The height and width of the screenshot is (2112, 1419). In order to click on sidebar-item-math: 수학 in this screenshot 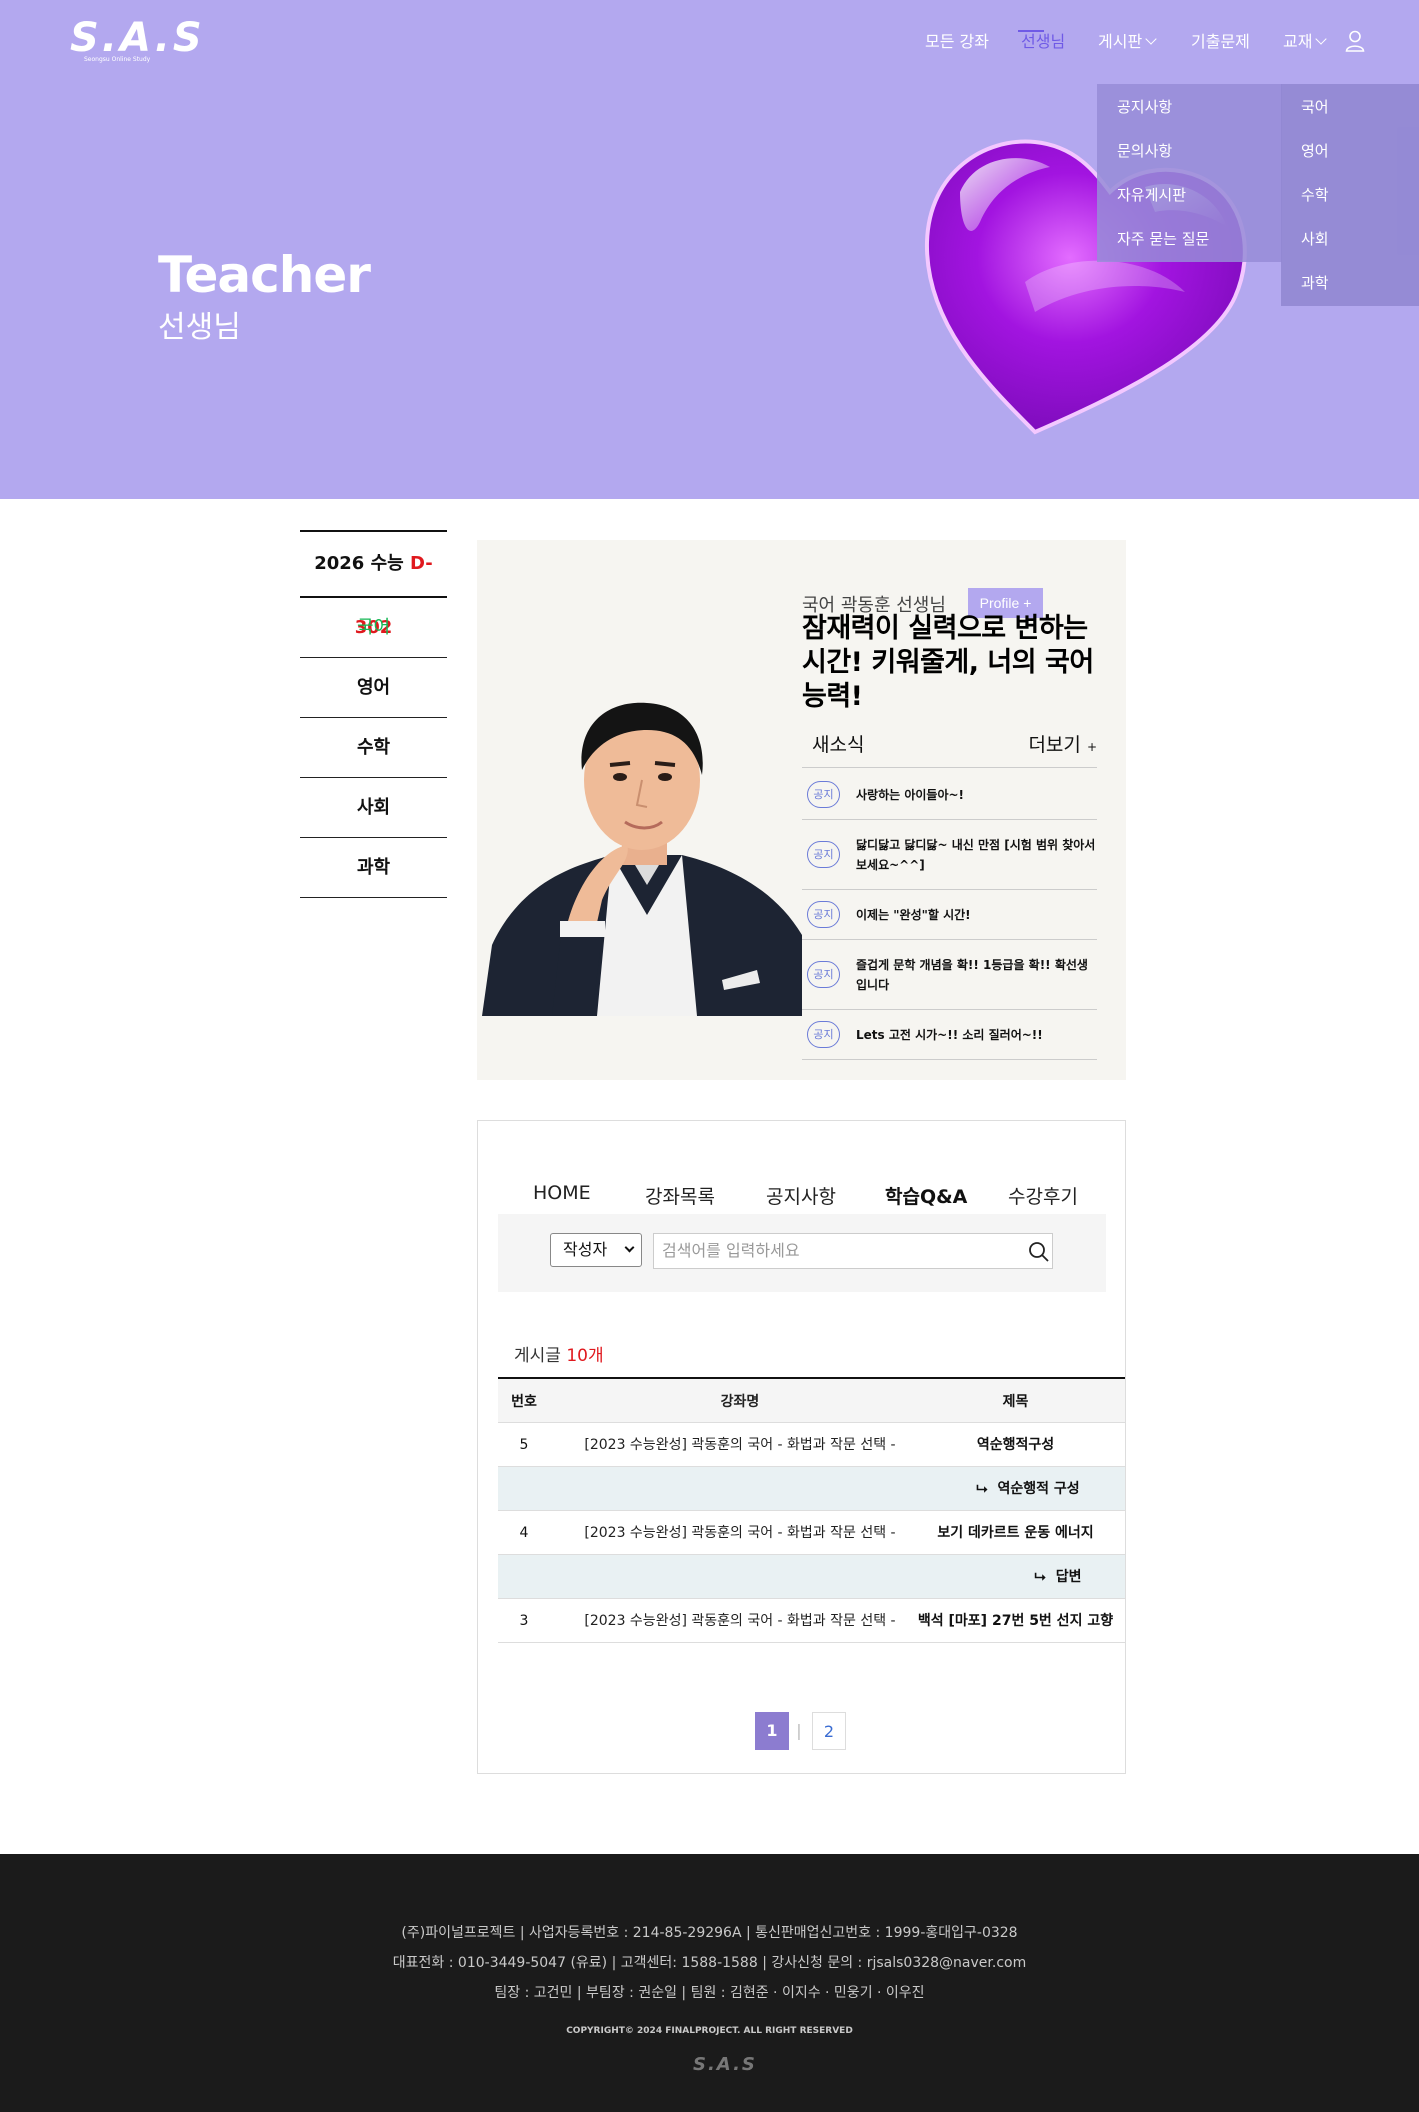, I will do `click(373, 748)`.